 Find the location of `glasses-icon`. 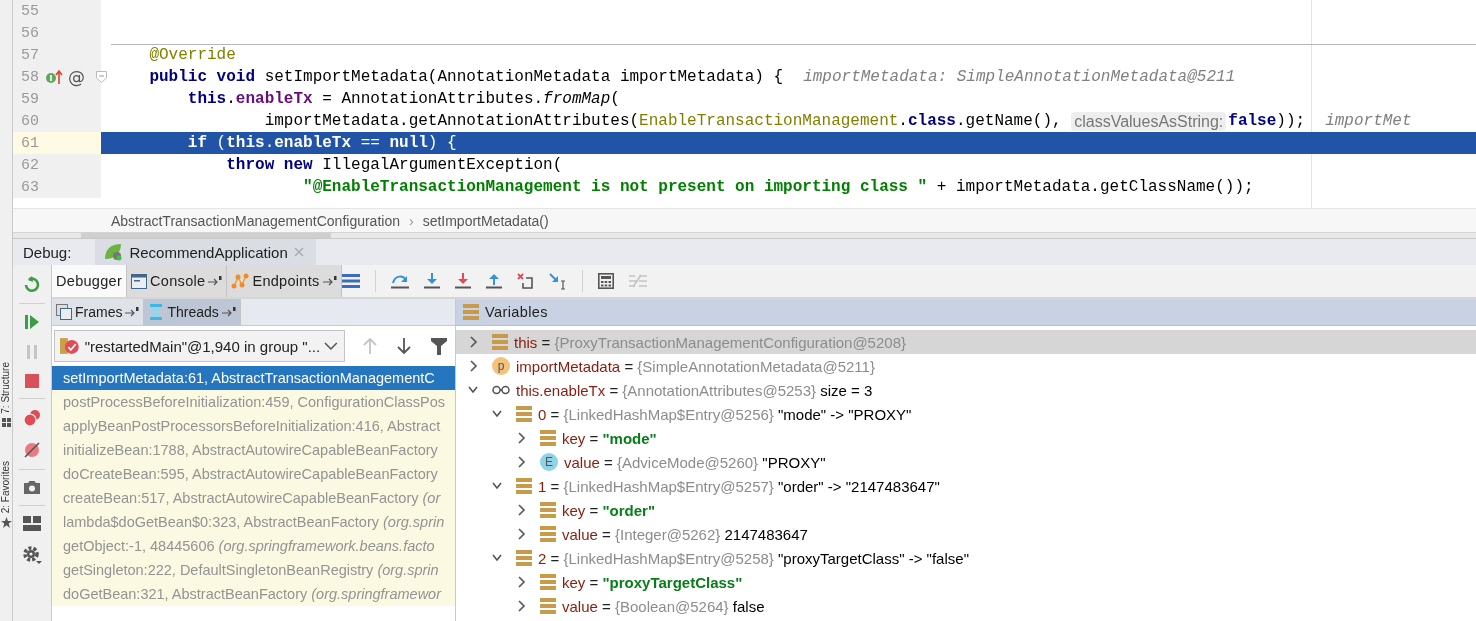

glasses-icon is located at coordinates (501, 390).